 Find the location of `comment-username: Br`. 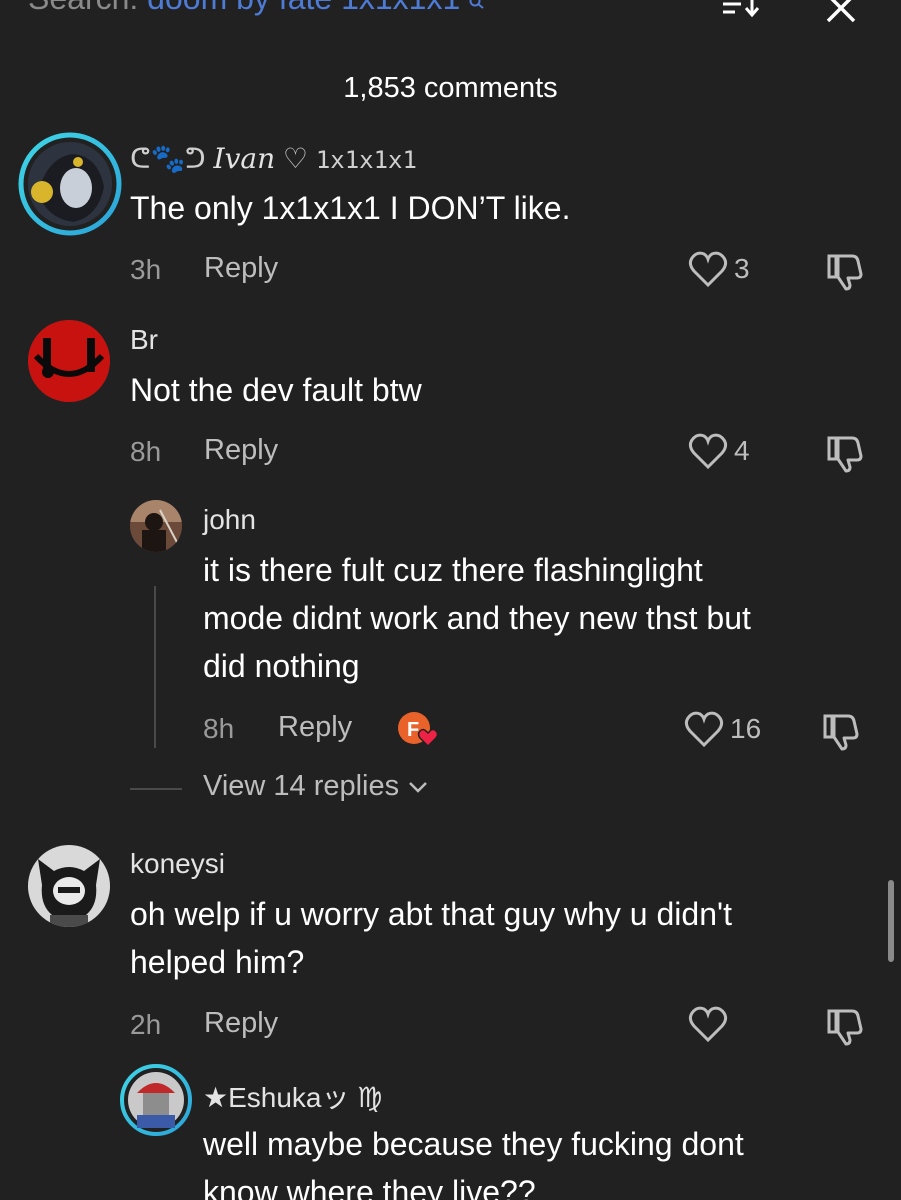

comment-username: Br is located at coordinates (144, 340).